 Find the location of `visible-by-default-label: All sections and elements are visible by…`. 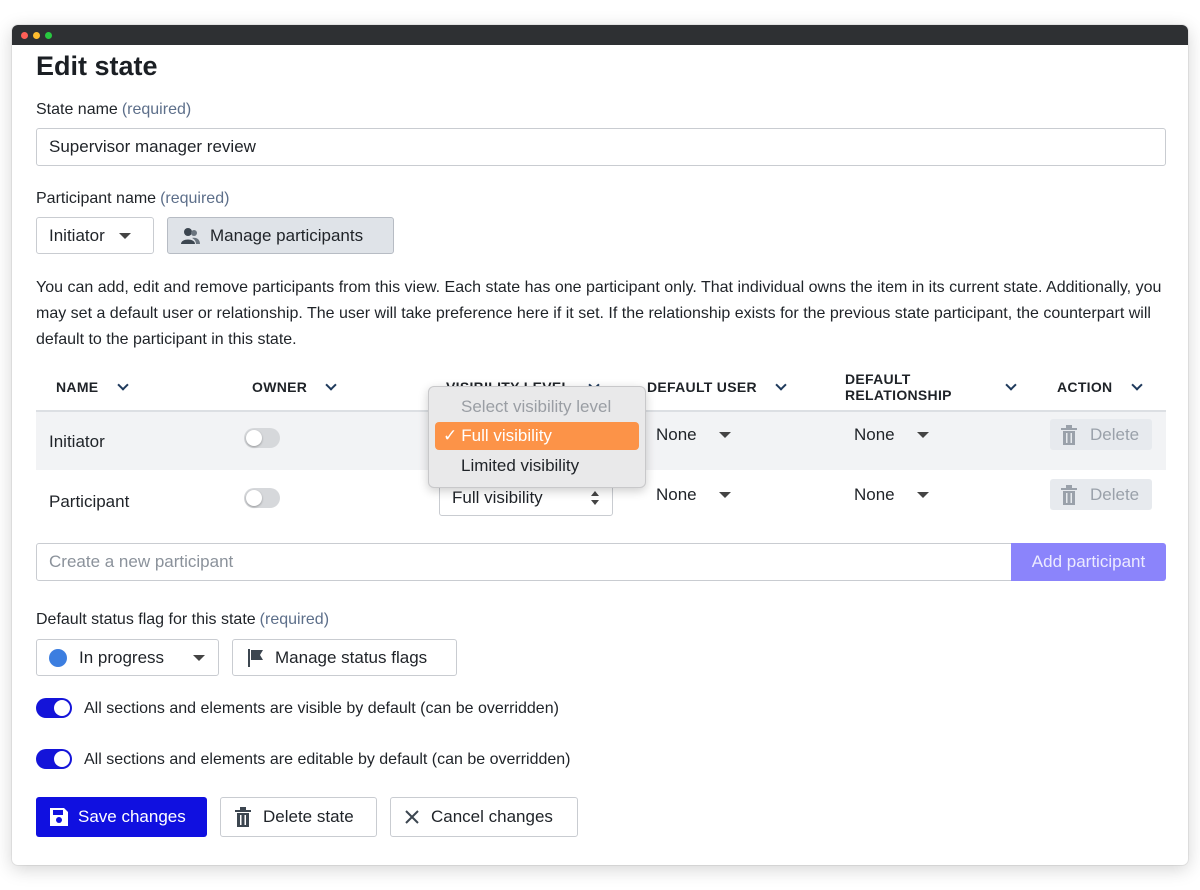

visible-by-default-label: All sections and elements are visible by… is located at coordinates (321, 708).